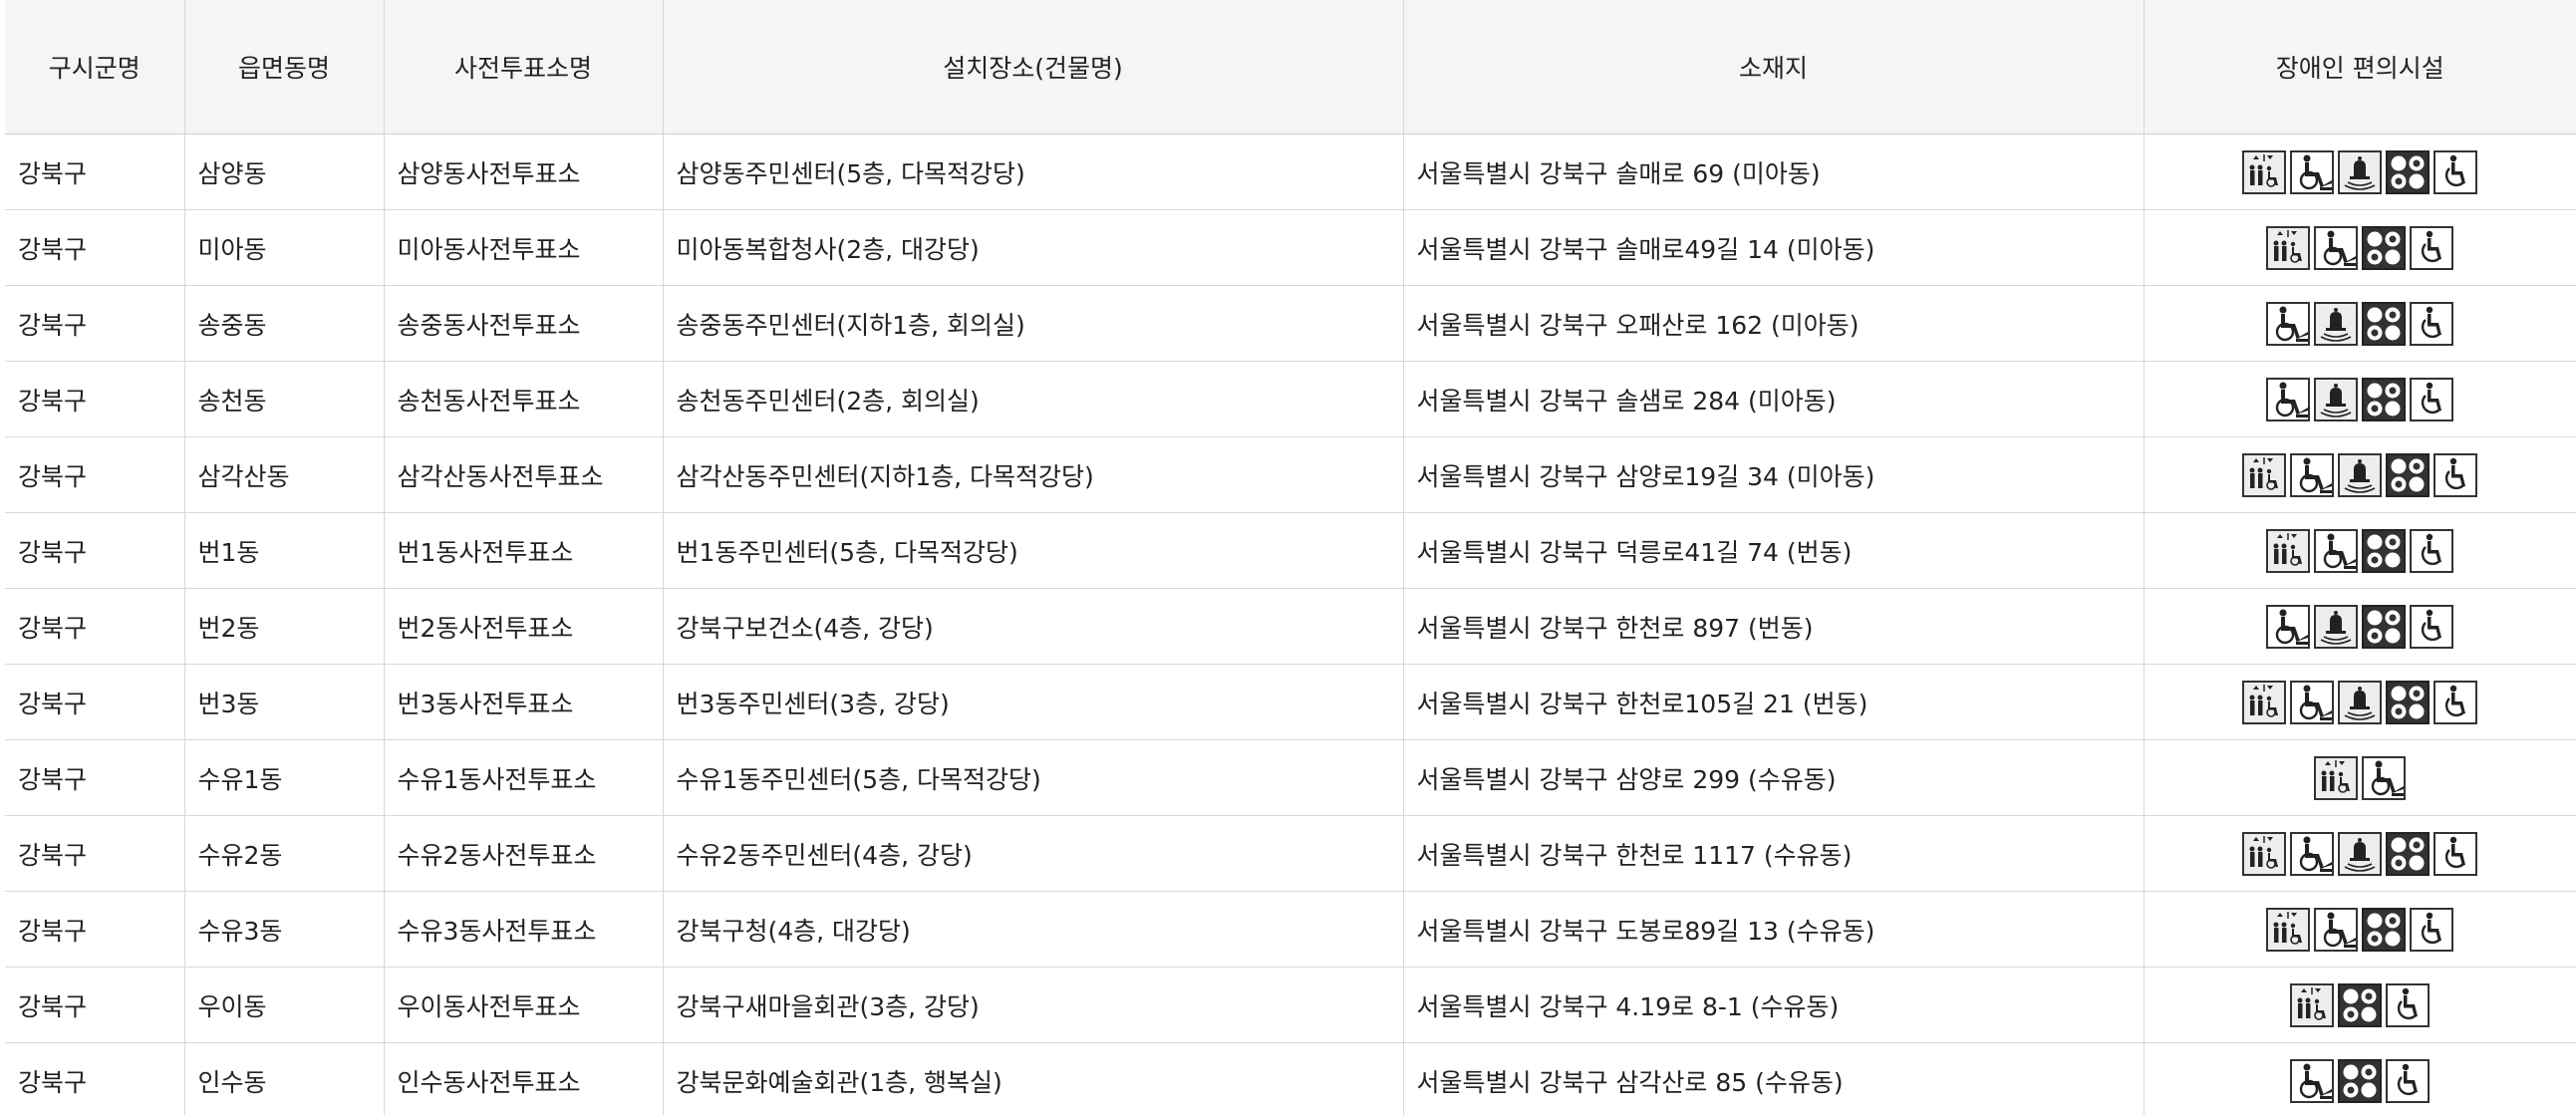 The width and height of the screenshot is (2576, 1115). I want to click on cell-dong: 번2동, so click(284, 626).